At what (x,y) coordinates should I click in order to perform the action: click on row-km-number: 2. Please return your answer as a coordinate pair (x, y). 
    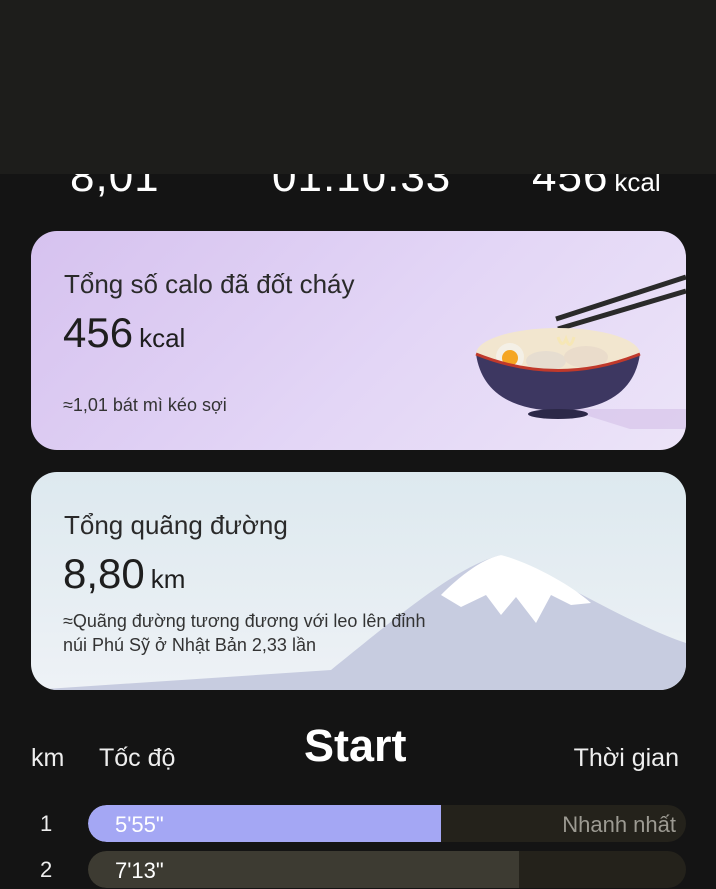
    Looking at the image, I should click on (46, 869).